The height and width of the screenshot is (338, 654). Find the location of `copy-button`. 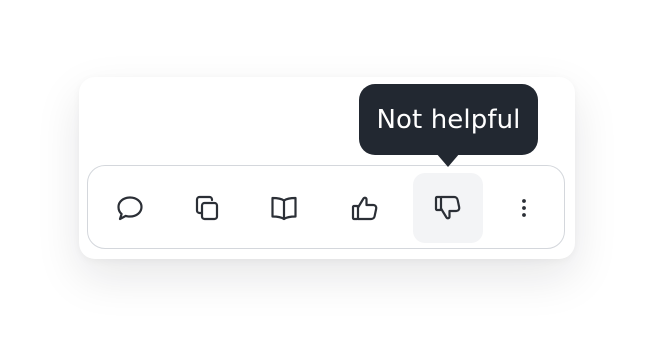

copy-button is located at coordinates (207, 208).